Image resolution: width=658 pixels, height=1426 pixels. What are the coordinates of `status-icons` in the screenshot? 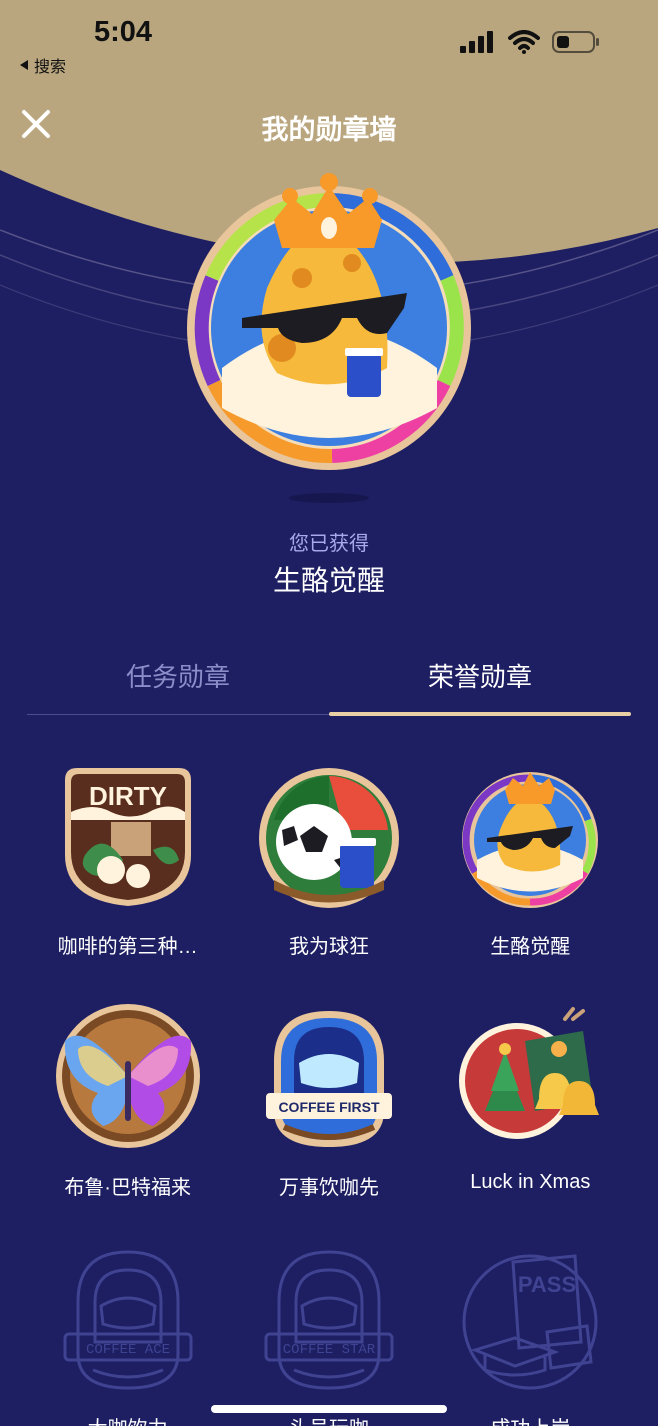 It's located at (530, 42).